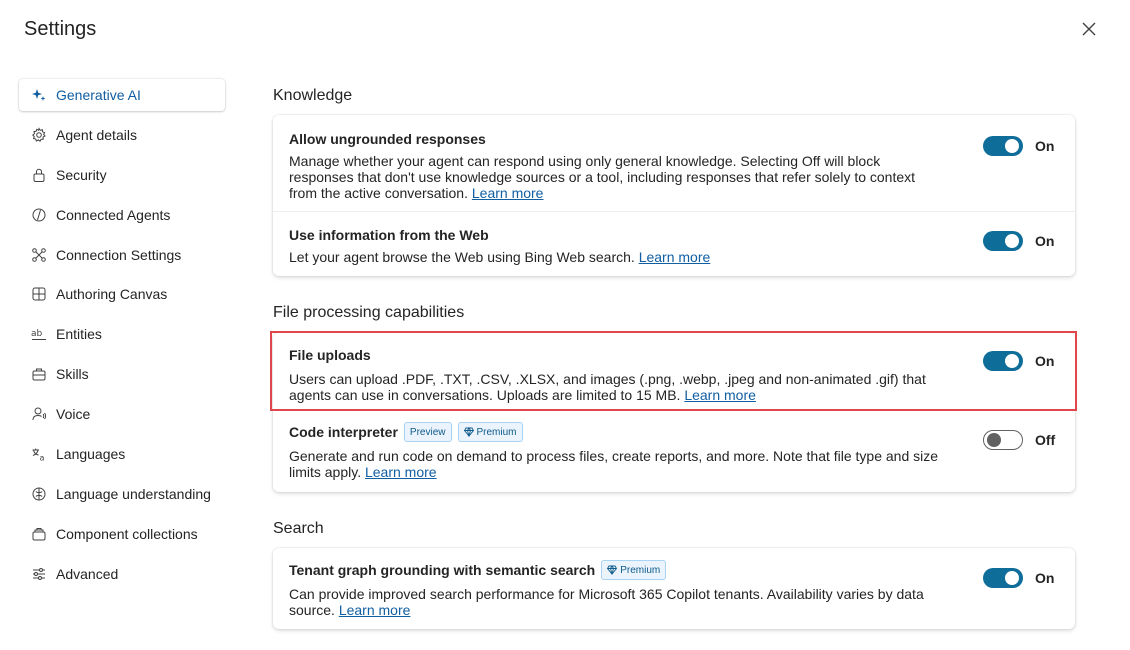 This screenshot has width=1130, height=650. I want to click on sidebar-item-entities: ab Entities, so click(122, 334).